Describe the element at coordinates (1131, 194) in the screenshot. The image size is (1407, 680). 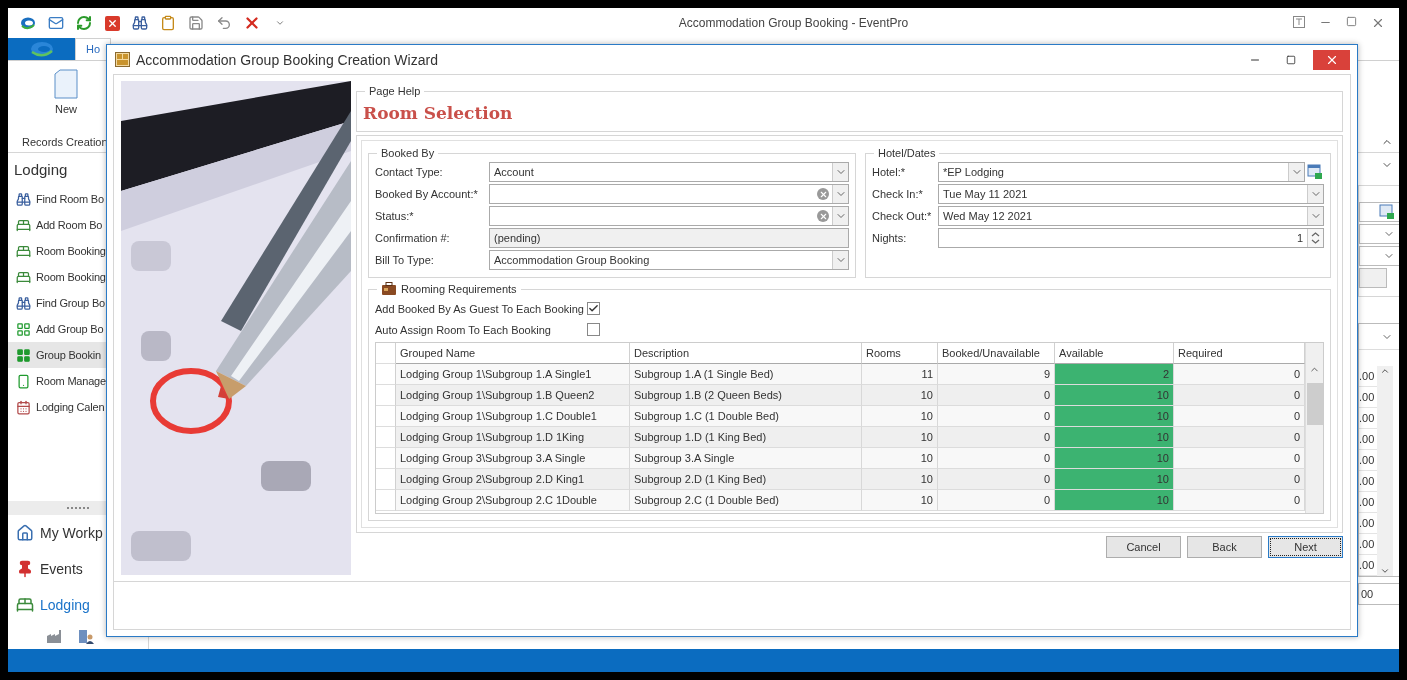
I see `dropdown-field: Tue May 11 2021` at that location.